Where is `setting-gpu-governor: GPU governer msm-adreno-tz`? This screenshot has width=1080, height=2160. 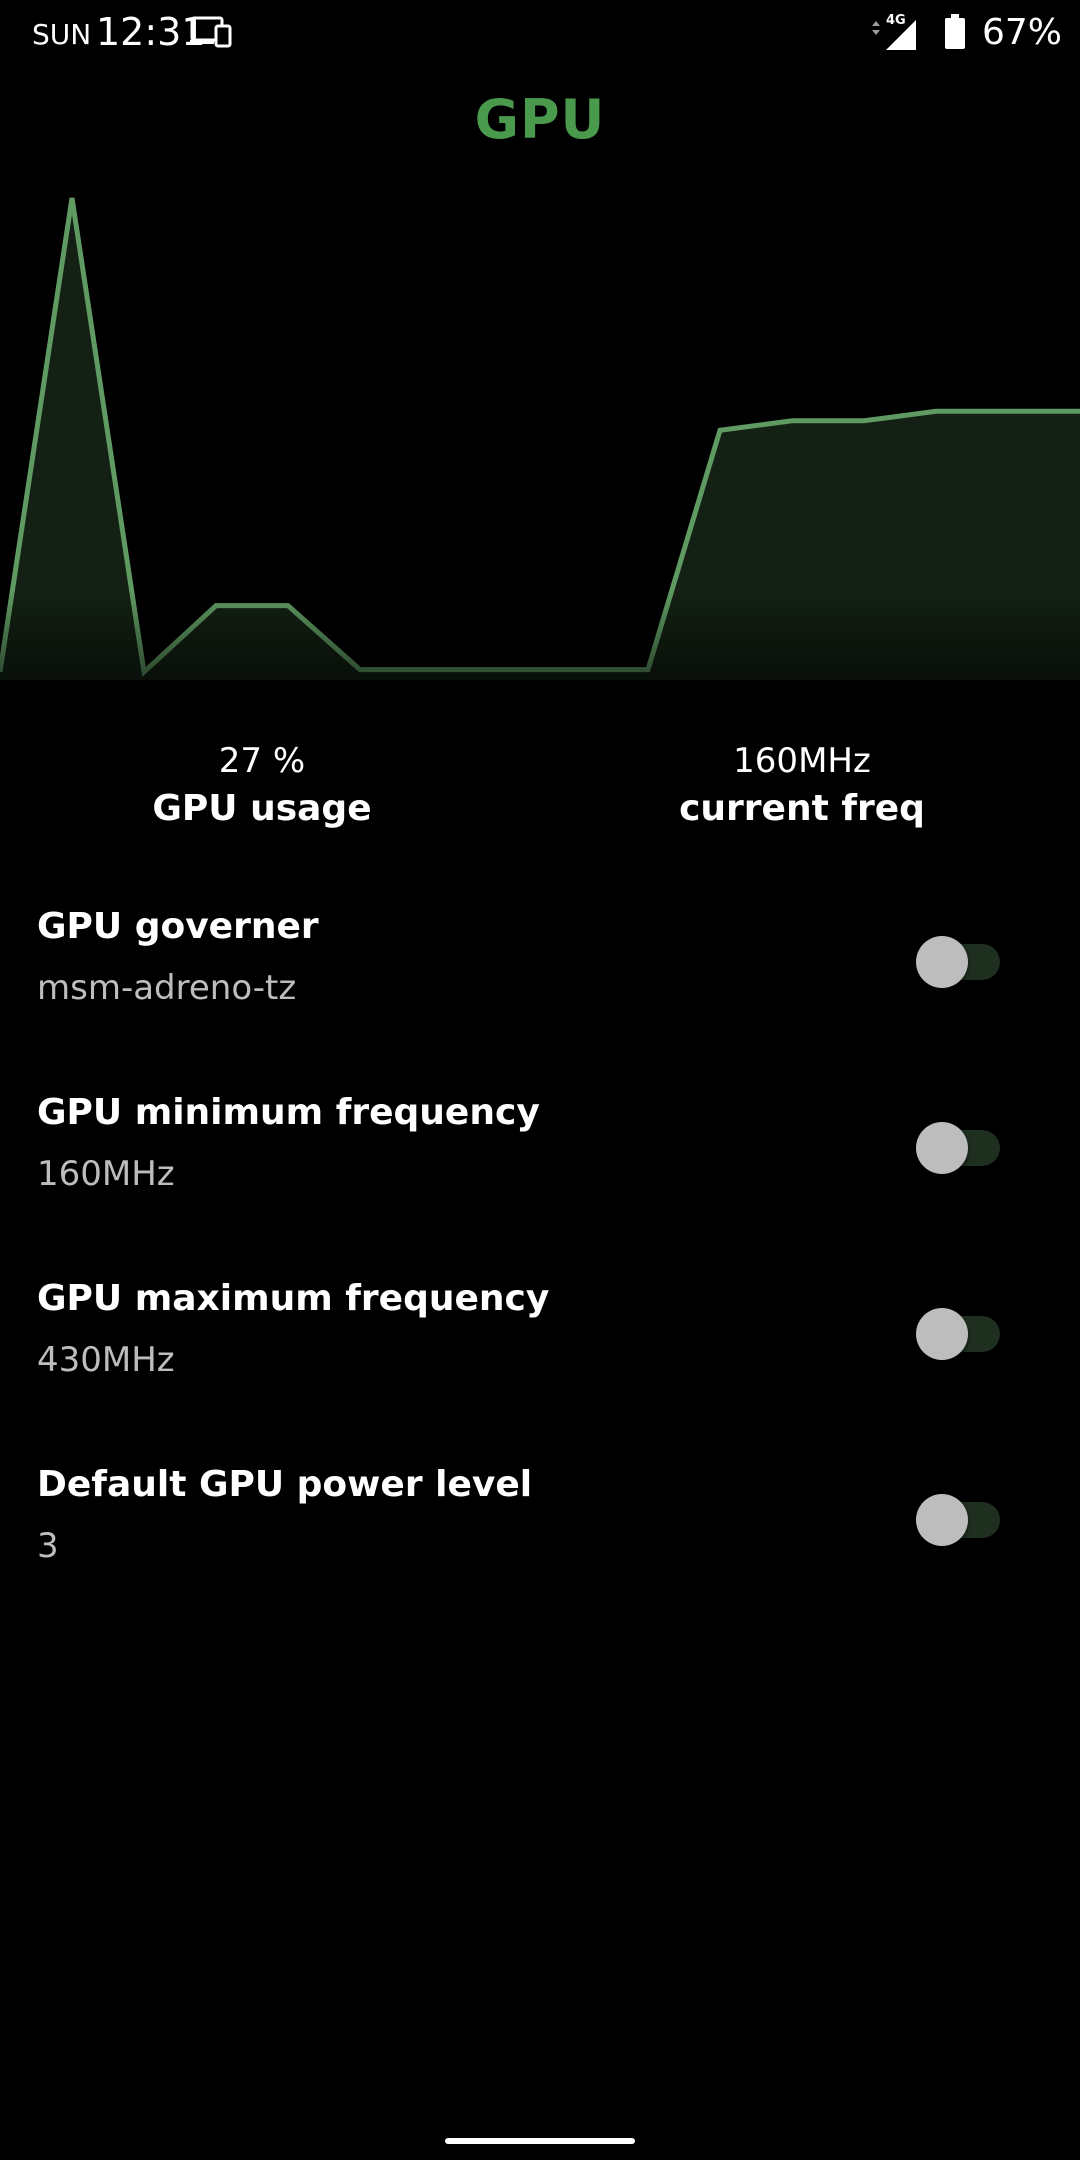 setting-gpu-governor: GPU governer msm-adreno-tz is located at coordinates (540, 986).